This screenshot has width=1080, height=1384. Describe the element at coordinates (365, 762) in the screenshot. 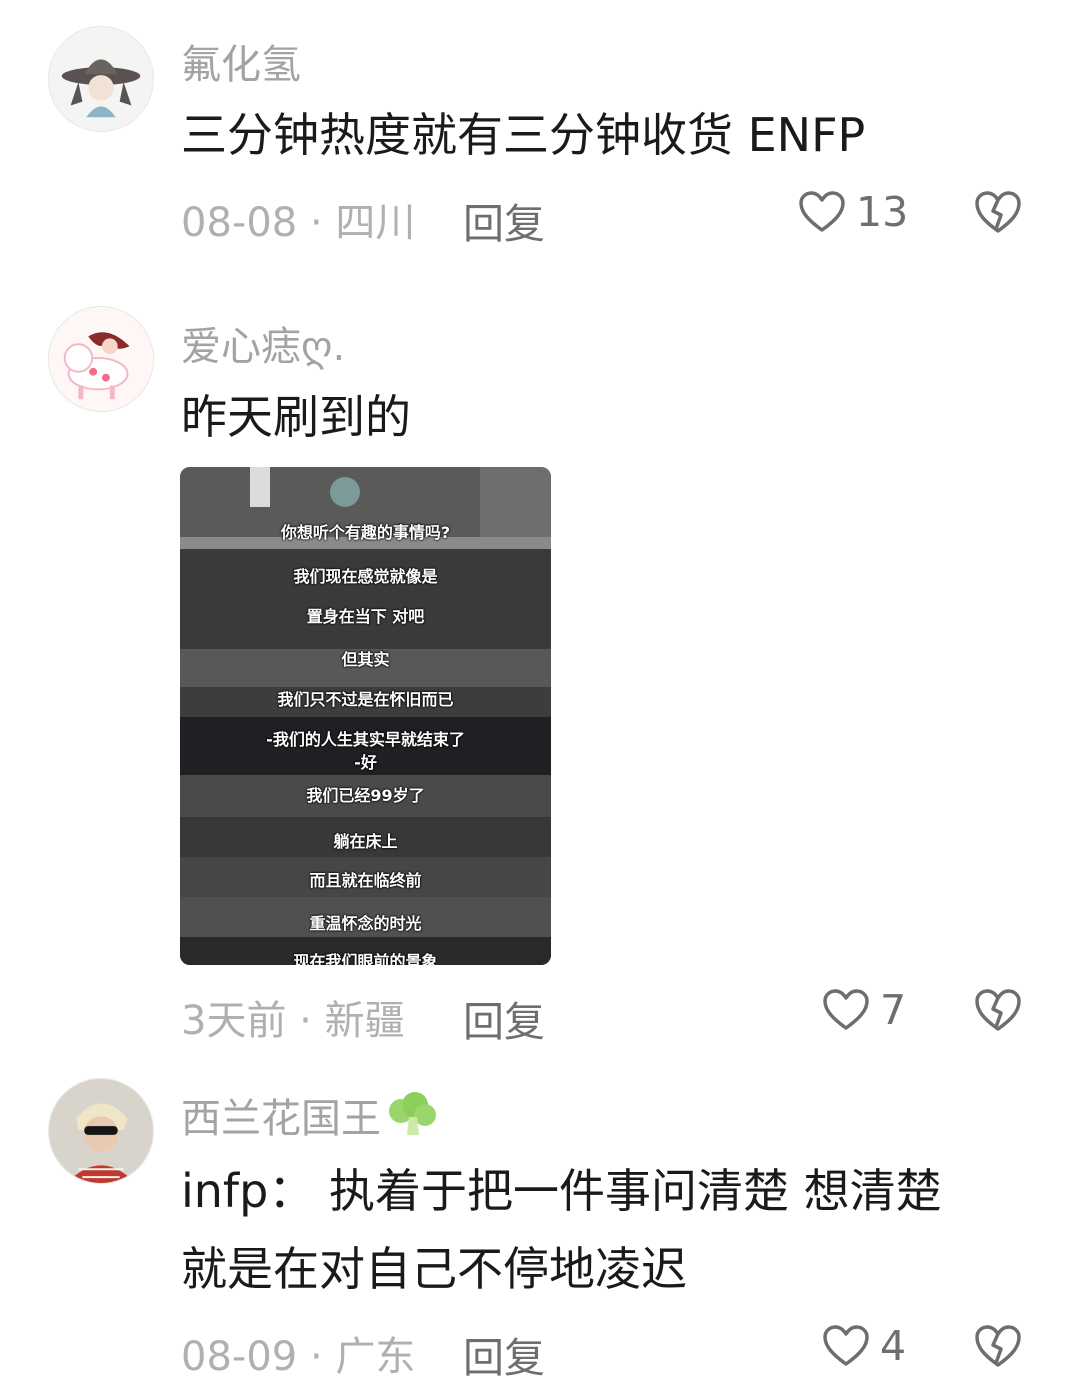

I see `image-caption: -好` at that location.